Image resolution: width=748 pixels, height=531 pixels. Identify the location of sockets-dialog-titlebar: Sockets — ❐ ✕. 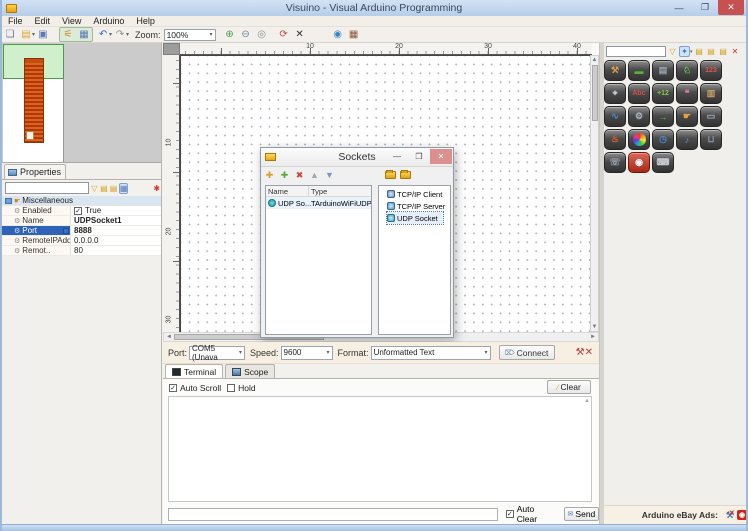
(357, 157).